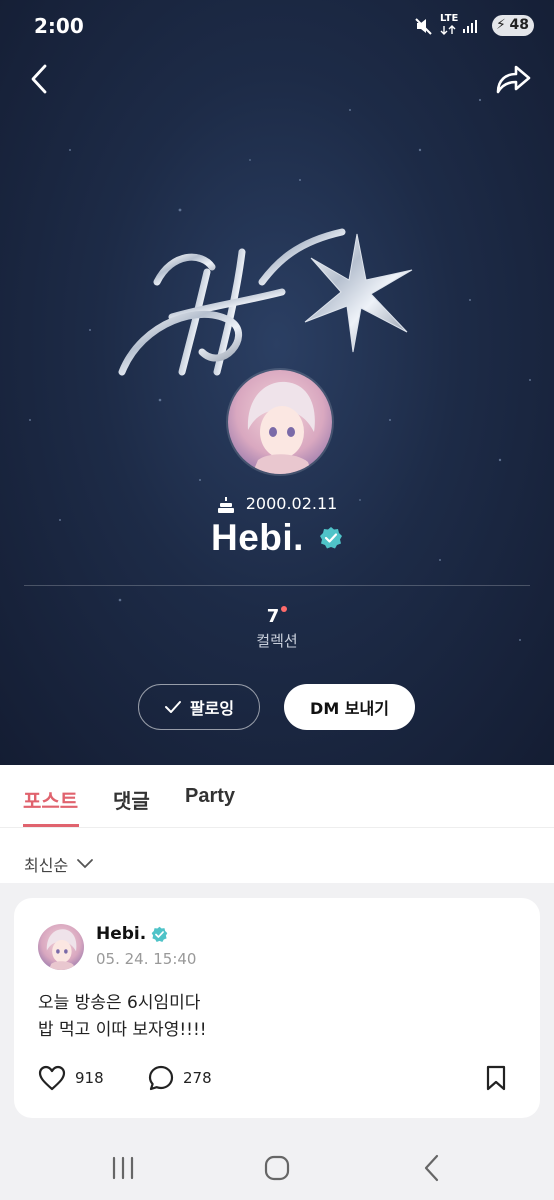 Image resolution: width=554 pixels, height=1200 pixels. What do you see at coordinates (172, 707) in the screenshot?
I see `check-icon` at bounding box center [172, 707].